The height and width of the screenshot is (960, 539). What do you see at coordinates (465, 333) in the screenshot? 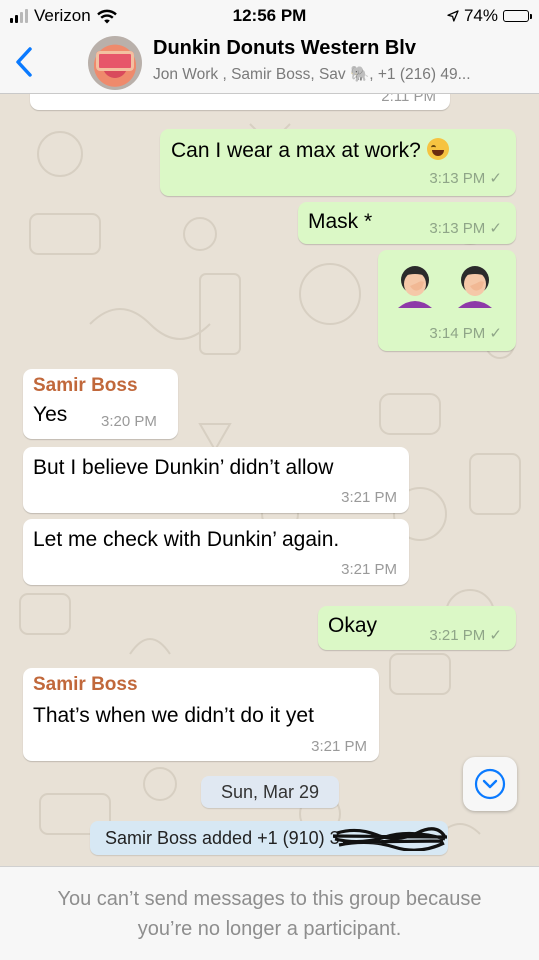
I see `message-time: 3:14 PM ✓` at bounding box center [465, 333].